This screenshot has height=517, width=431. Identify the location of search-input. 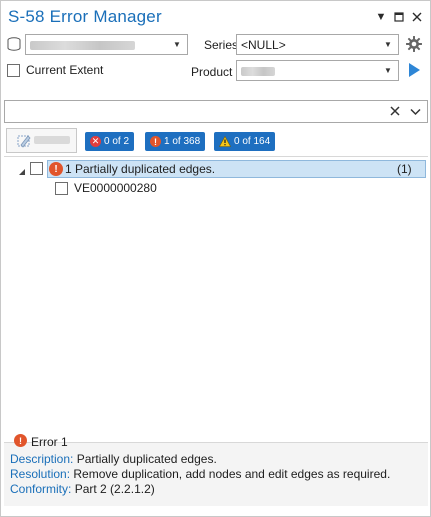
(216, 111).